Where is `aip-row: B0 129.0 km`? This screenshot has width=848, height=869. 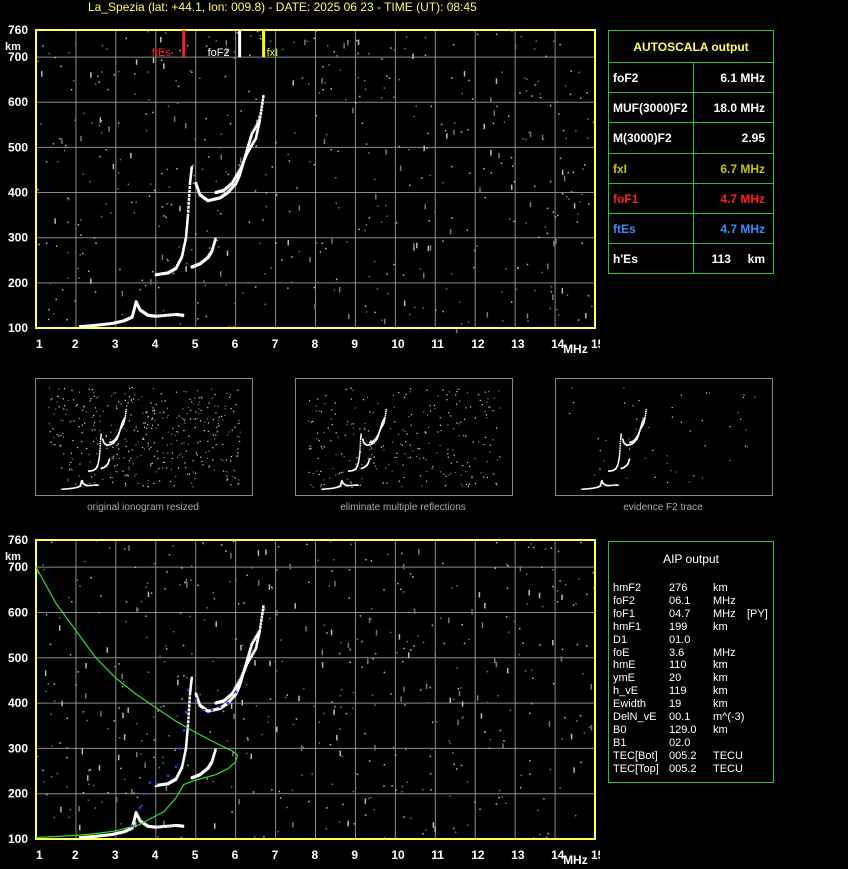
aip-row: B0 129.0 km is located at coordinates (691, 730).